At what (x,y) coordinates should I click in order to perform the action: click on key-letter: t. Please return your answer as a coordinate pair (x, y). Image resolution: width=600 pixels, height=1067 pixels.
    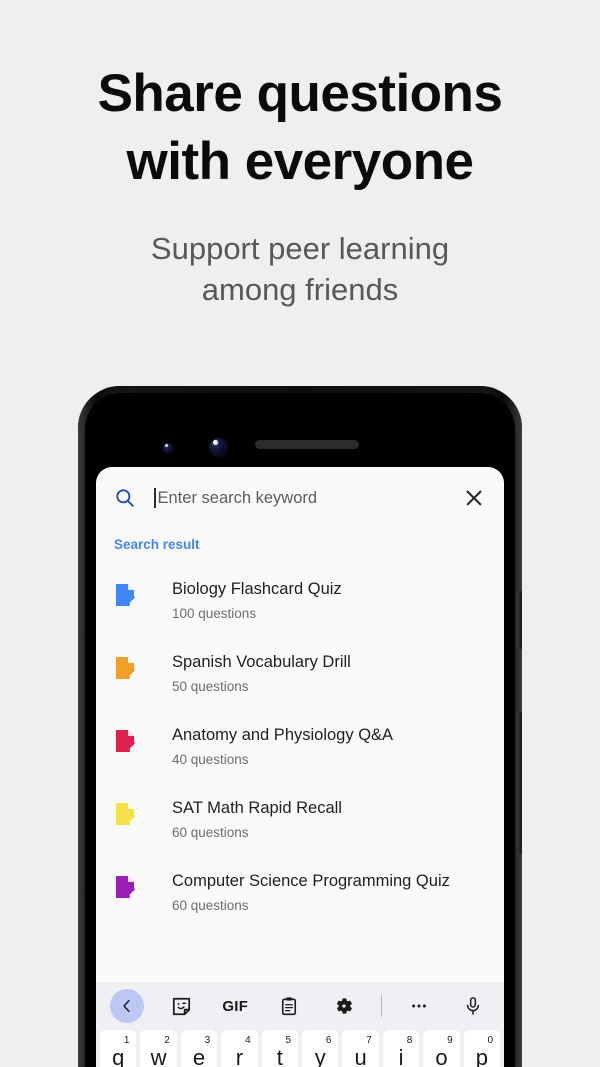
    Looking at the image, I should click on (279, 1056).